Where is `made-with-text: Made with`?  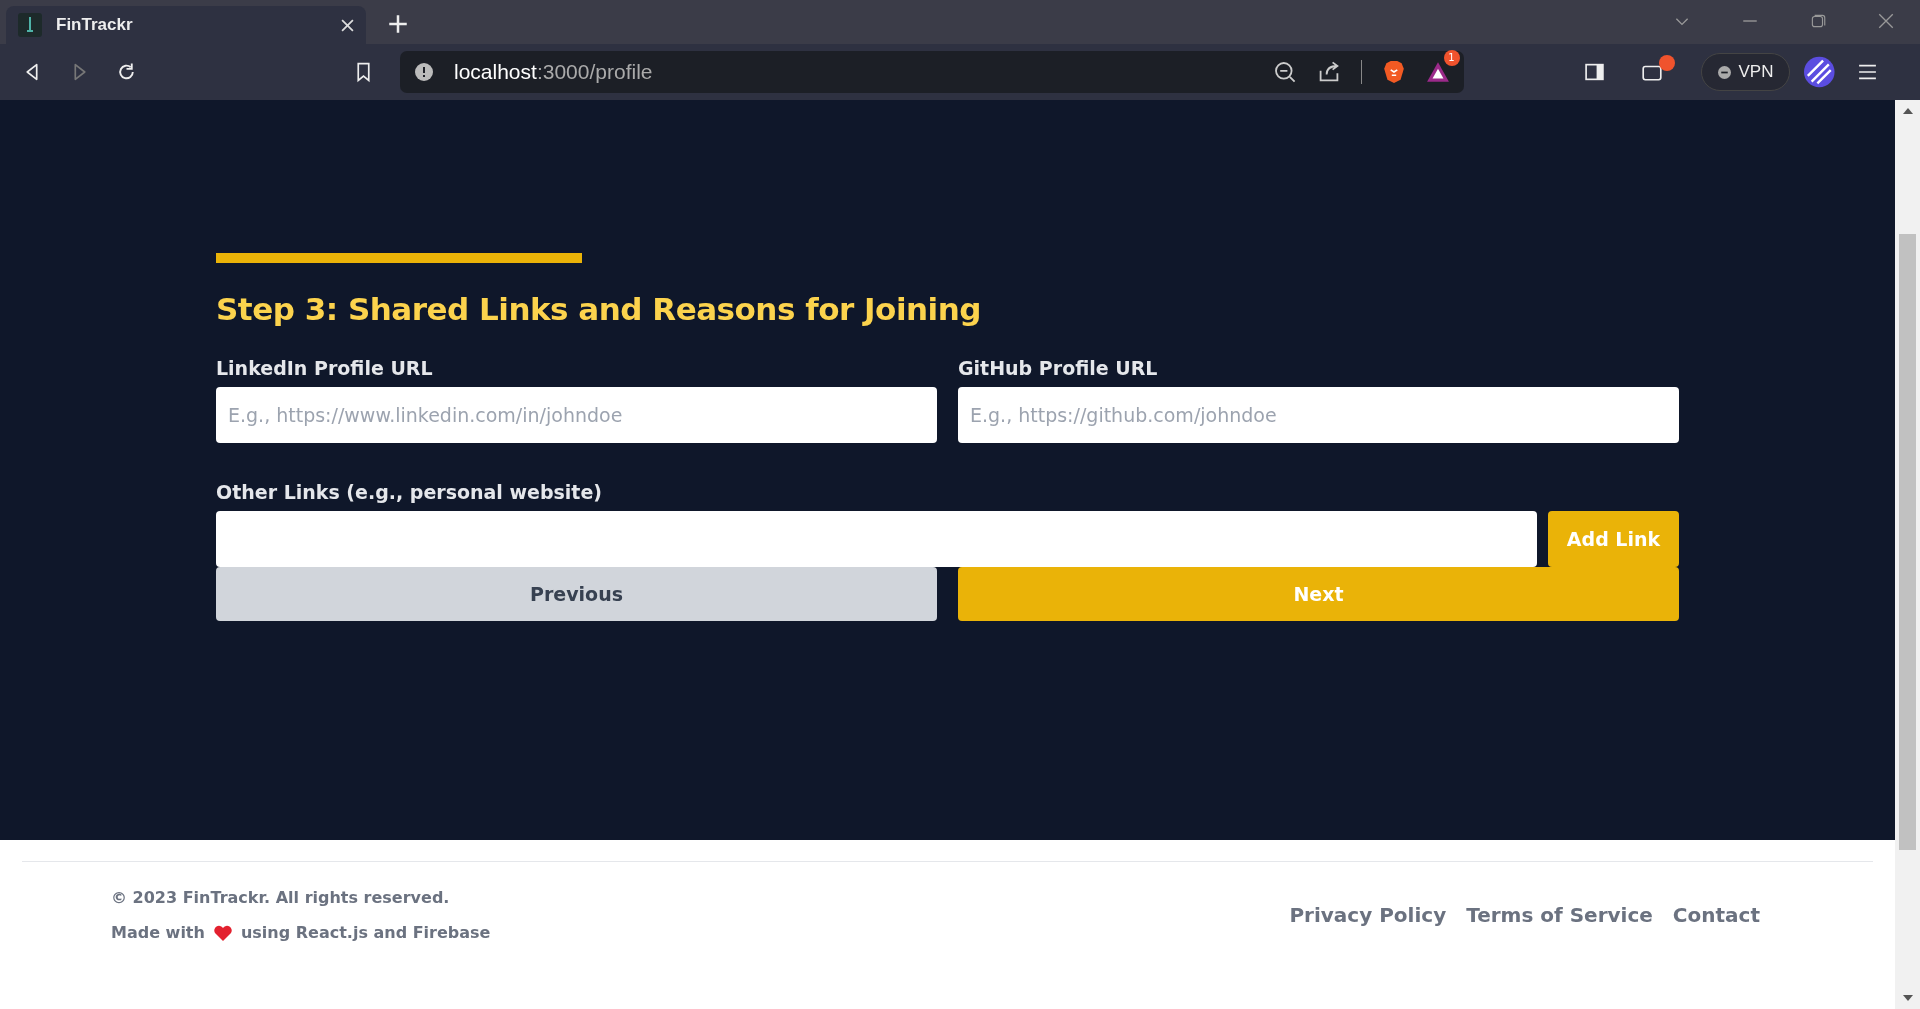 made-with-text: Made with is located at coordinates (158, 932).